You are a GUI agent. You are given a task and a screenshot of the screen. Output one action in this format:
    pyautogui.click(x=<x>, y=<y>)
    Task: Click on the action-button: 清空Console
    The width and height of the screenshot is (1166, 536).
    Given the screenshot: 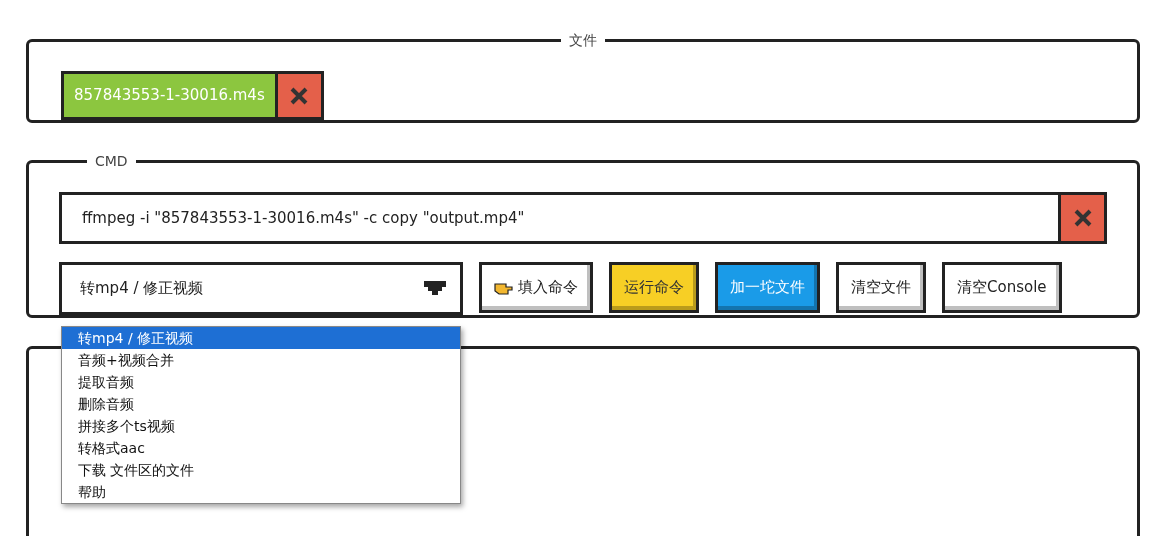 What is the action you would take?
    pyautogui.click(x=1002, y=287)
    